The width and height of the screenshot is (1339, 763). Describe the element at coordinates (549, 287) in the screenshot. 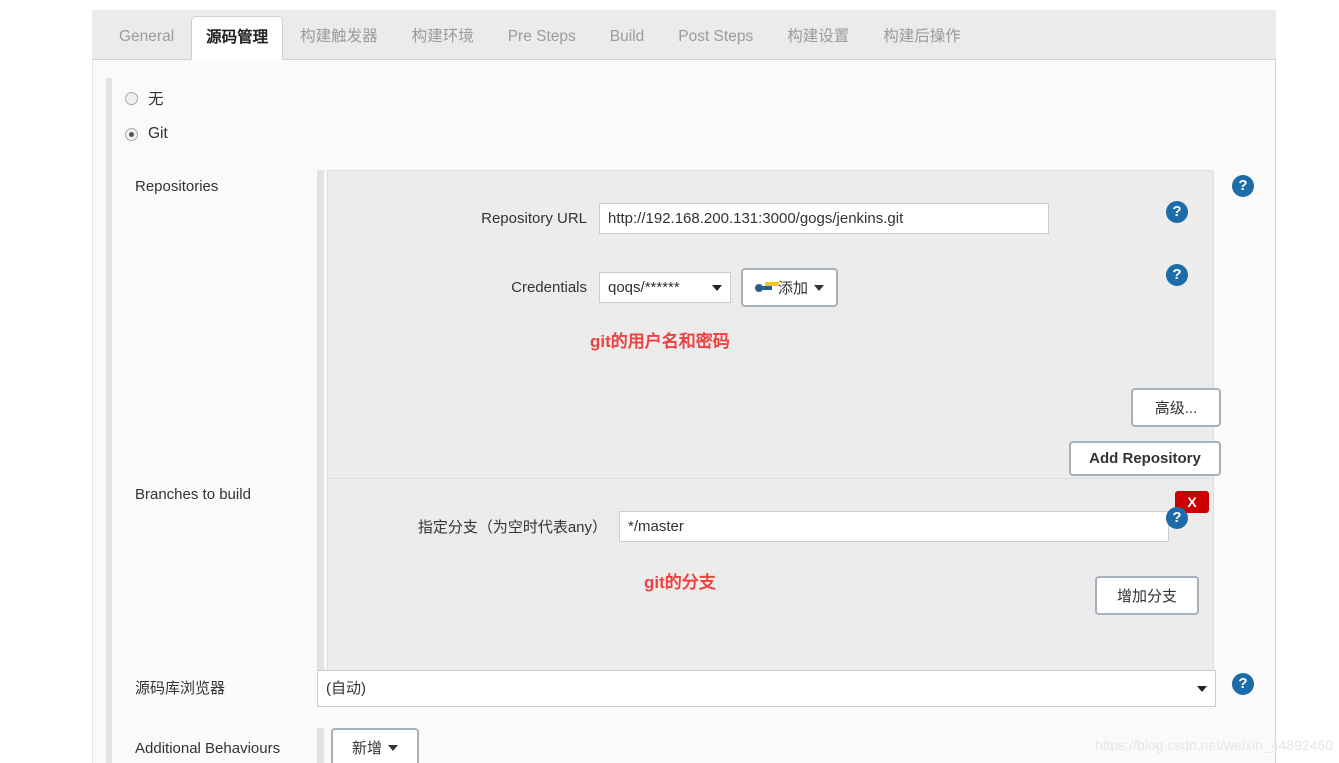

I see `credentials-label: Credentials` at that location.